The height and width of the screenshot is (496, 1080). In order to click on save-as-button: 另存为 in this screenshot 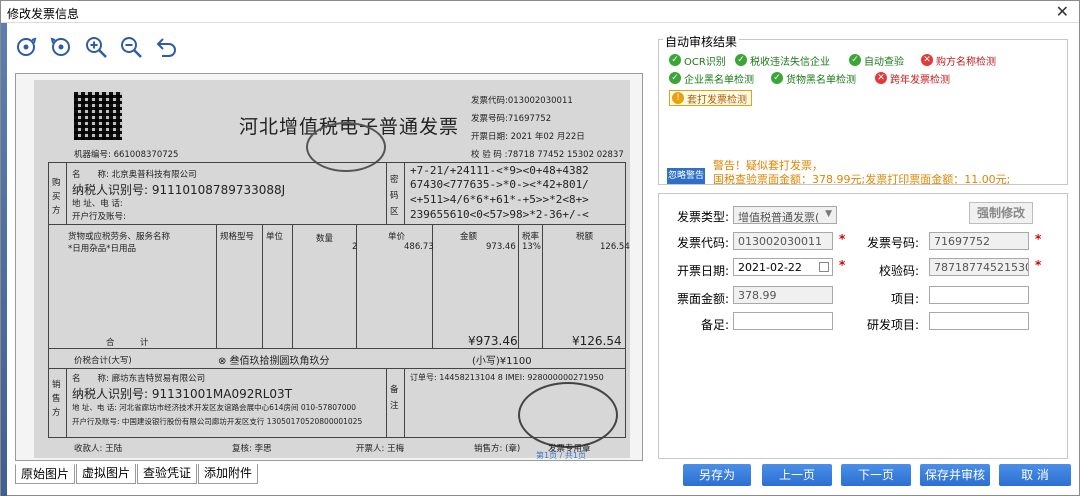, I will do `click(717, 475)`.